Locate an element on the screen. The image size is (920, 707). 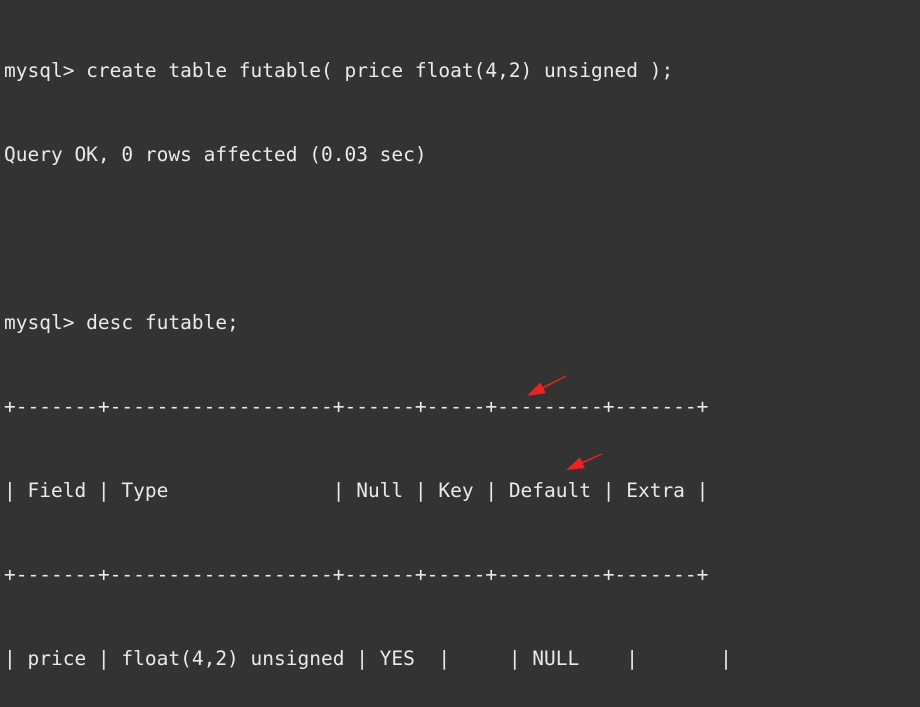
terminal-line: Query OK, 0 rows affected (0.03 sec) is located at coordinates (215, 154).